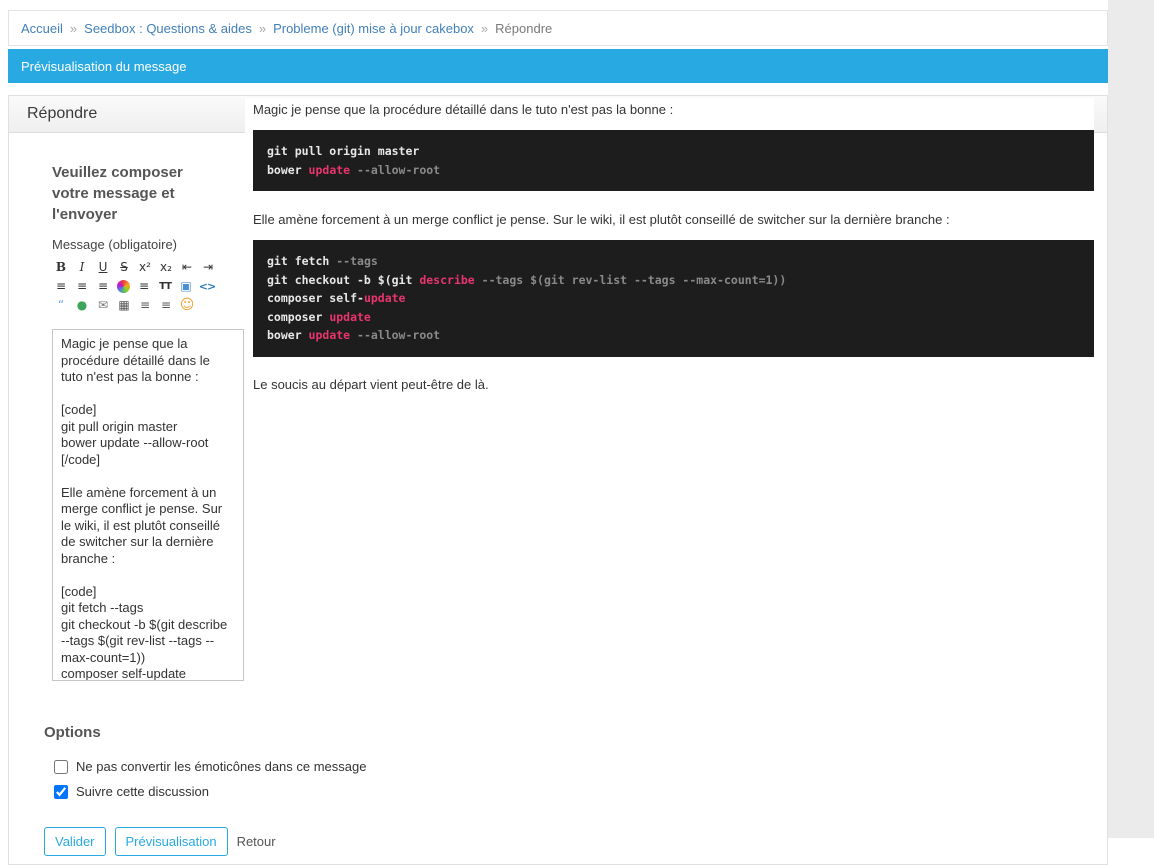 Image resolution: width=1154 pixels, height=865 pixels. What do you see at coordinates (186, 286) in the screenshot?
I see `insert-image-icon: ▣` at bounding box center [186, 286].